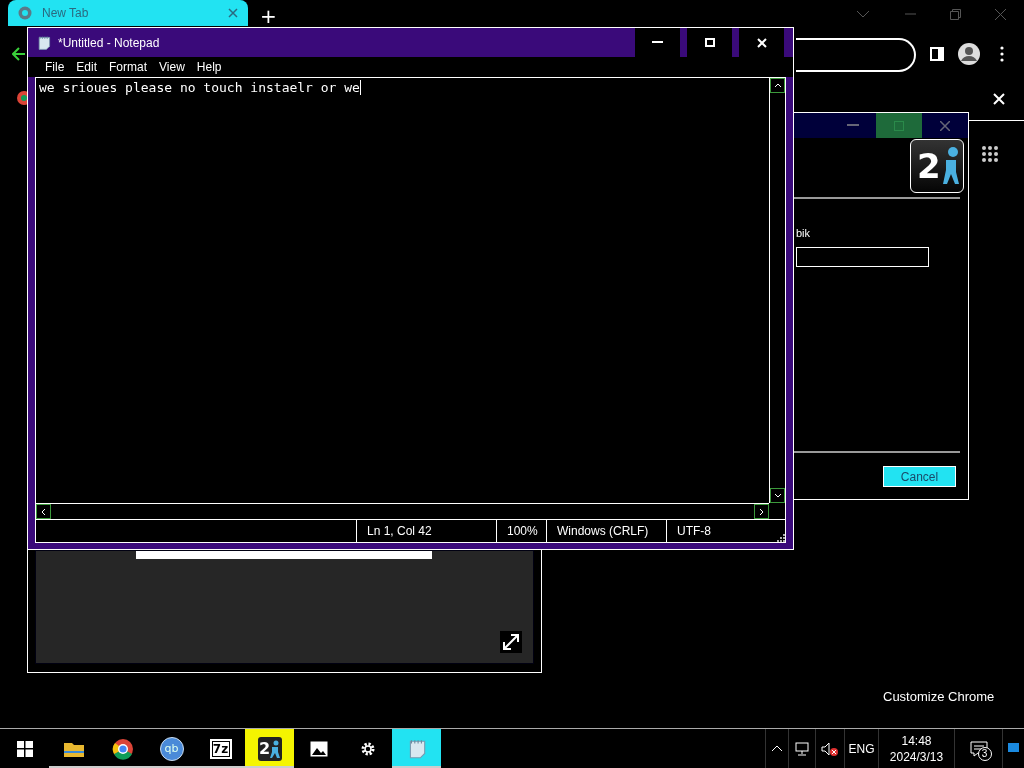 This screenshot has height=768, width=1024. I want to click on close-button, so click(761, 42).